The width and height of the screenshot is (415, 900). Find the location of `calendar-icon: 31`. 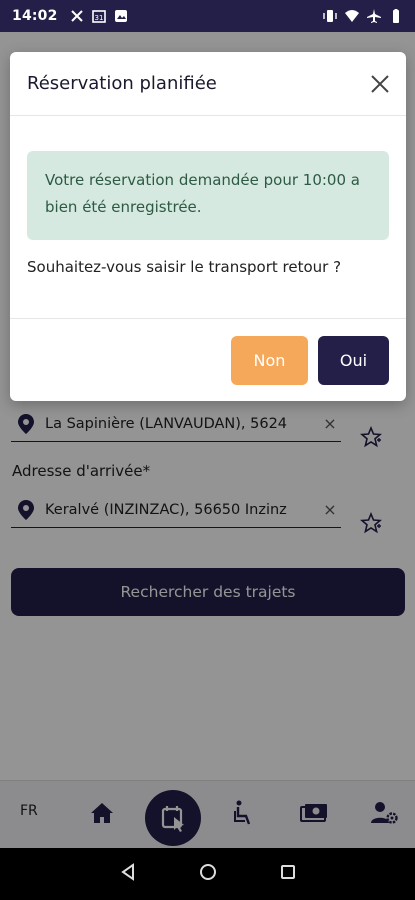

calendar-icon: 31 is located at coordinates (98, 16).